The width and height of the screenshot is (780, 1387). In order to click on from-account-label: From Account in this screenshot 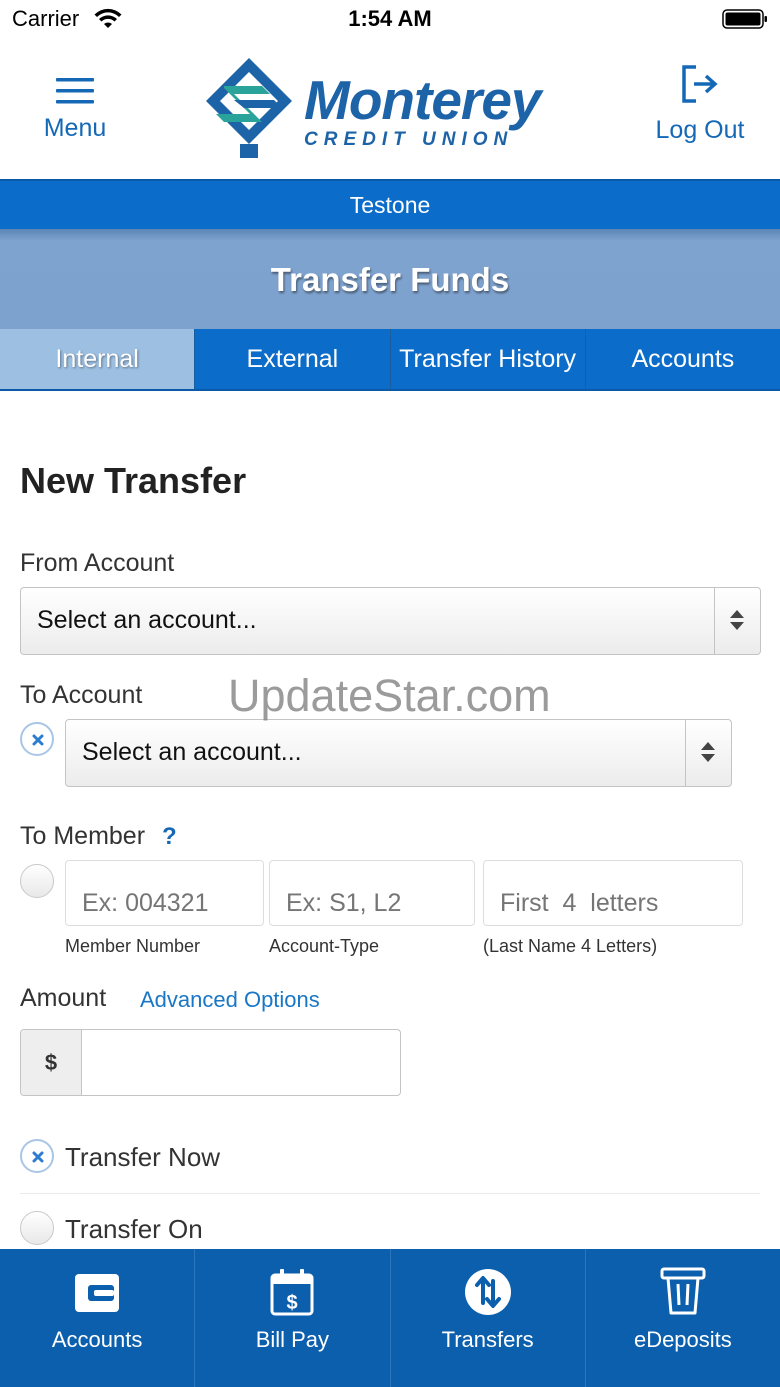, I will do `click(97, 563)`.